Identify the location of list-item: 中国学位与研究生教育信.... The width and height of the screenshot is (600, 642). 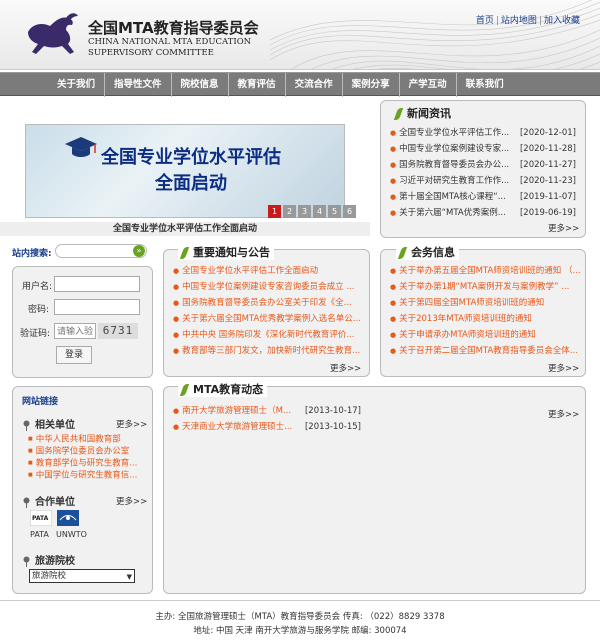
(83, 475).